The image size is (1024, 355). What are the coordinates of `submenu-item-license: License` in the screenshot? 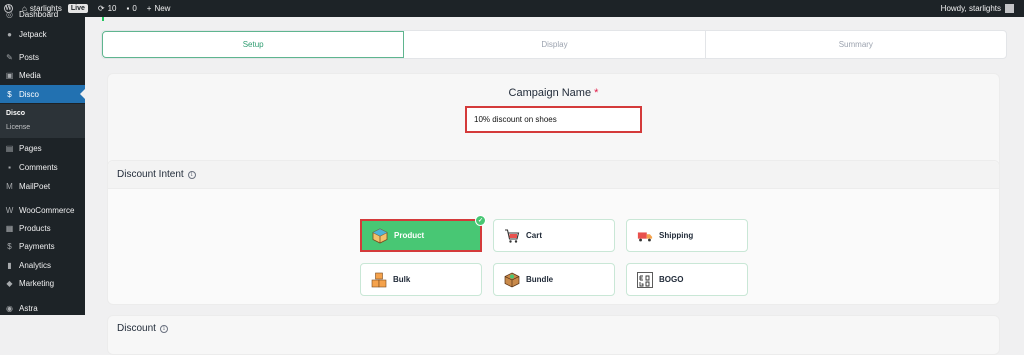 It's located at (42, 127).